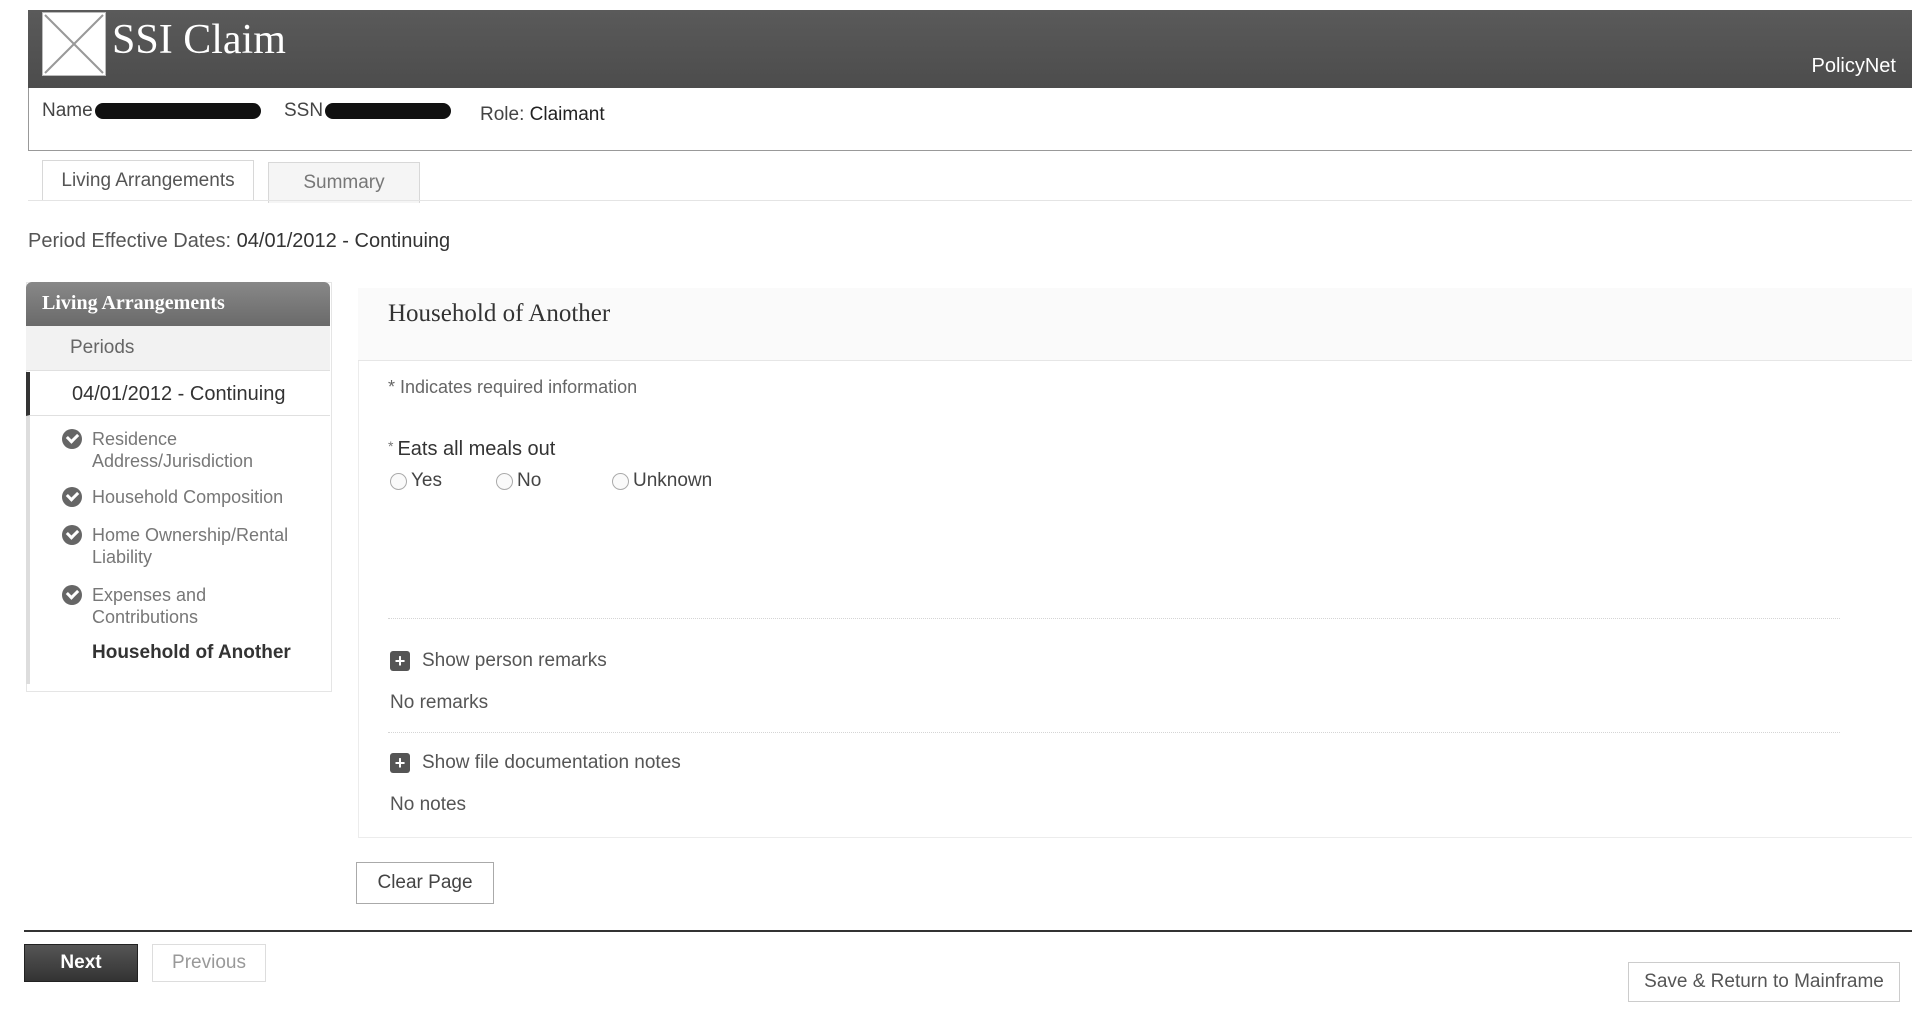 This screenshot has height=1021, width=1912. I want to click on app-header, so click(970, 55).